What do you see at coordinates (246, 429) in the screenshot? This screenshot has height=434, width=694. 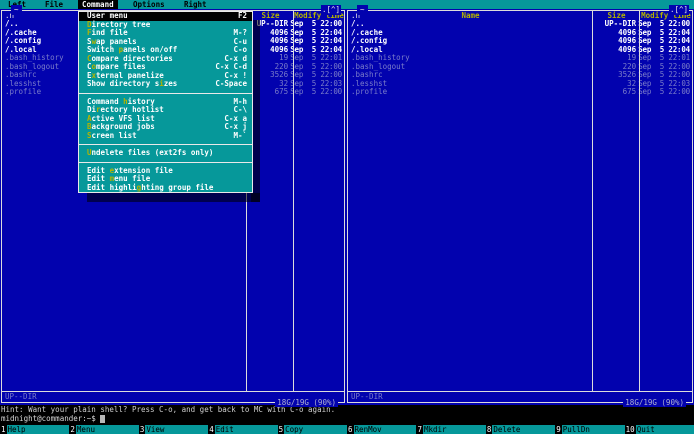 I see `fkey-label: Edit` at bounding box center [246, 429].